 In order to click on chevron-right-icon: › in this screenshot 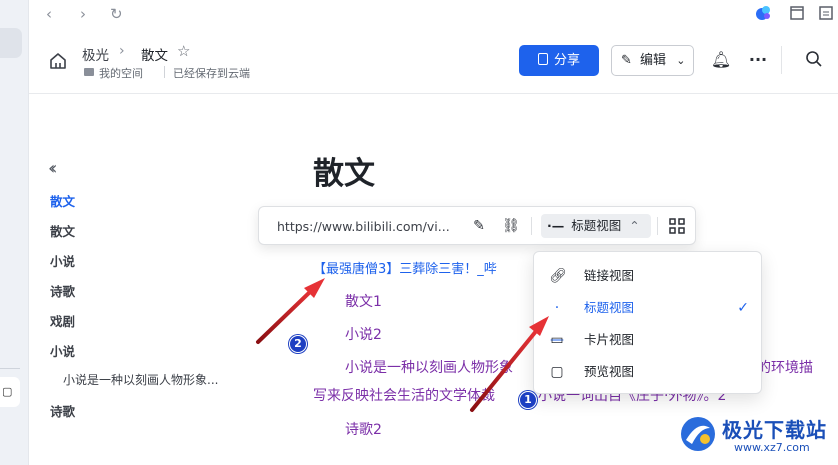, I will do `click(122, 51)`.